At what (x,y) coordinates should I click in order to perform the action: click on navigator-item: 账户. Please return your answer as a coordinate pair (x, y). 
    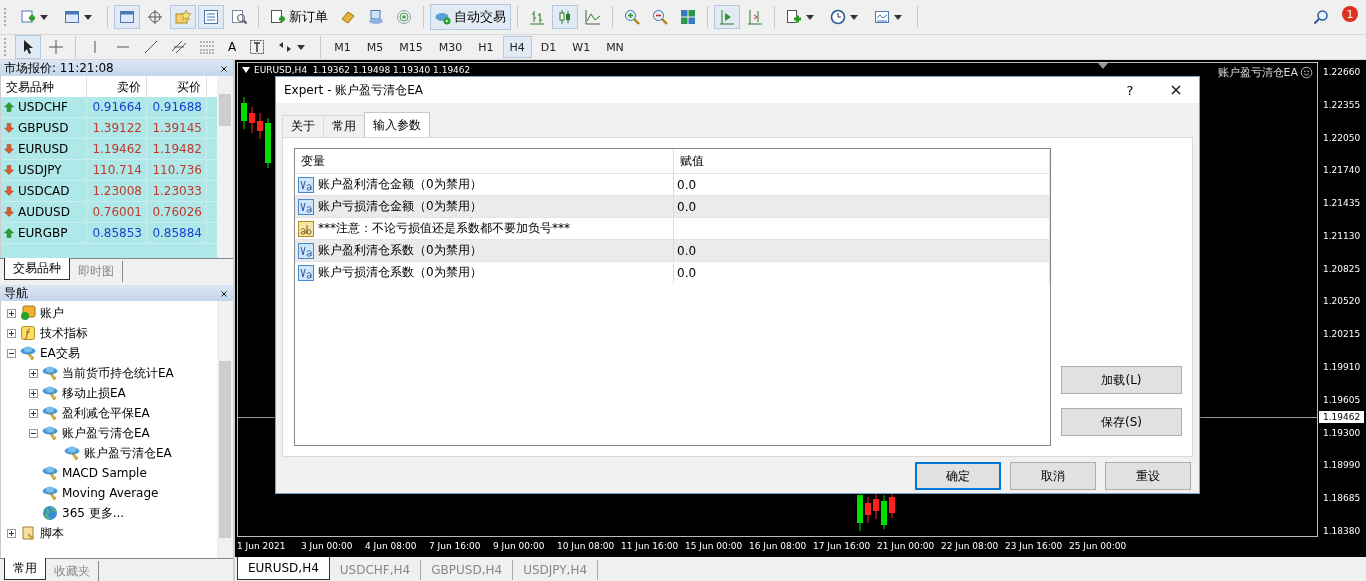
    Looking at the image, I should click on (109, 313).